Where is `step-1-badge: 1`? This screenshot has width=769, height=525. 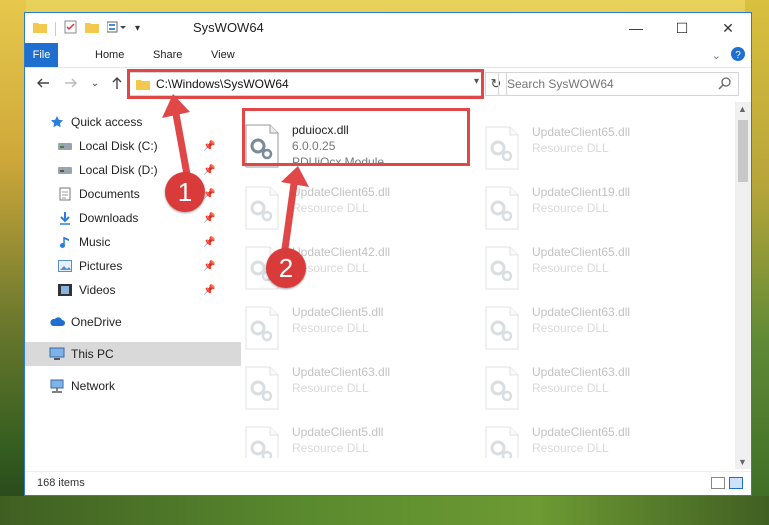 step-1-badge: 1 is located at coordinates (185, 192).